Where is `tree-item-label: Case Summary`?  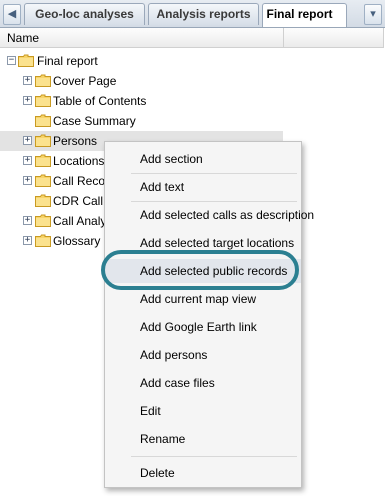
tree-item-label: Case Summary is located at coordinates (94, 121).